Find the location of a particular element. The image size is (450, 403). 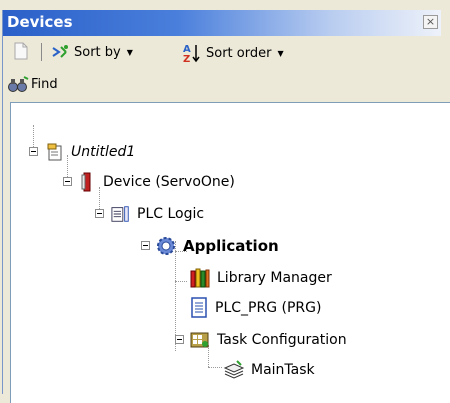

new-item-button is located at coordinates (21, 51).